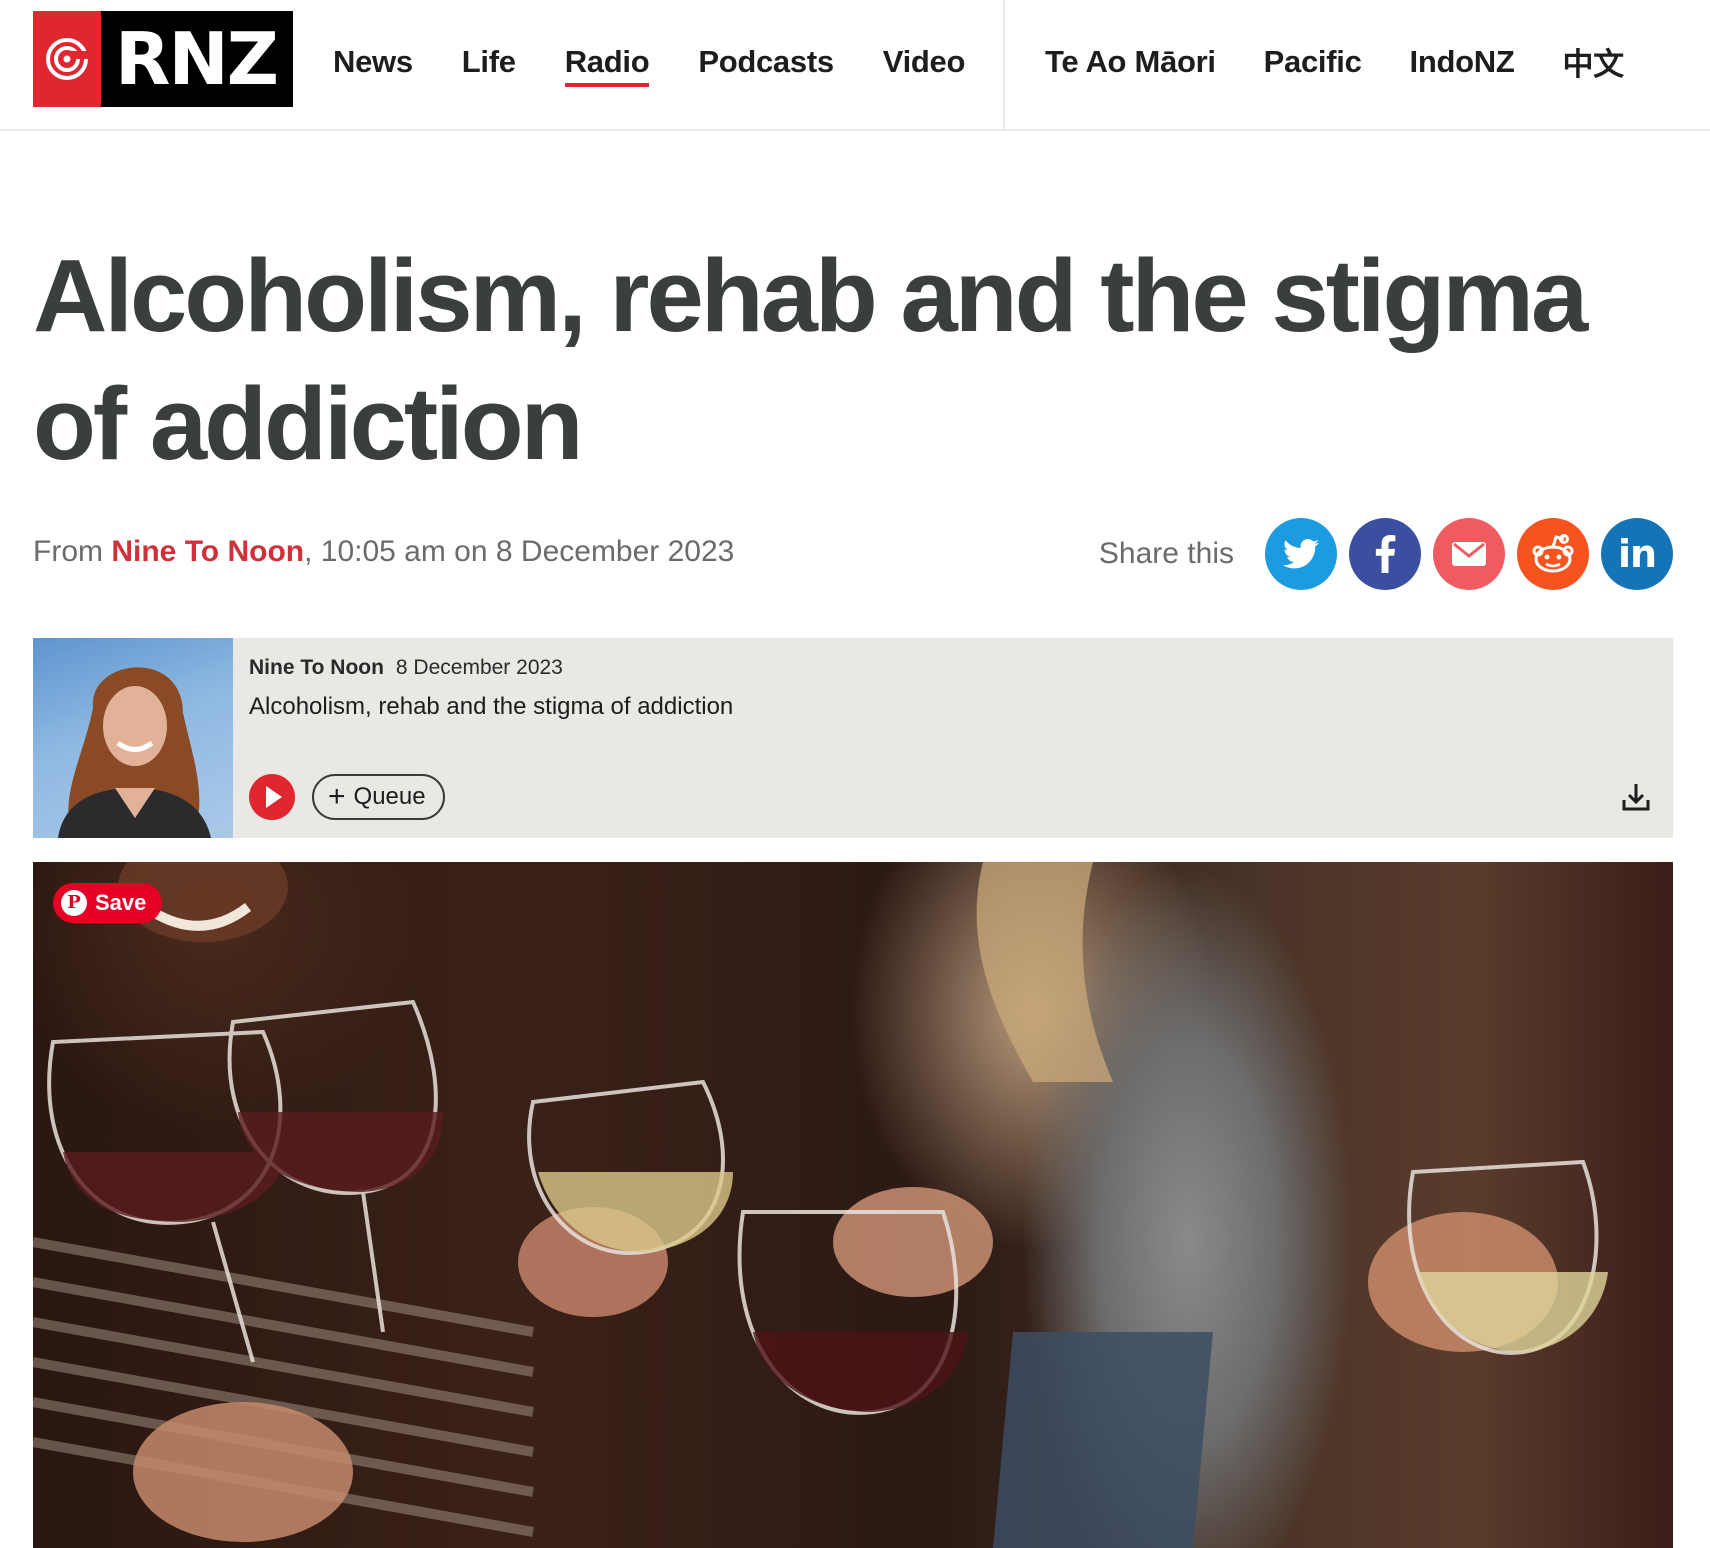 Image resolution: width=1710 pixels, height=1548 pixels. I want to click on player-meta: Nine To Noon 8 December 2023, so click(406, 668).